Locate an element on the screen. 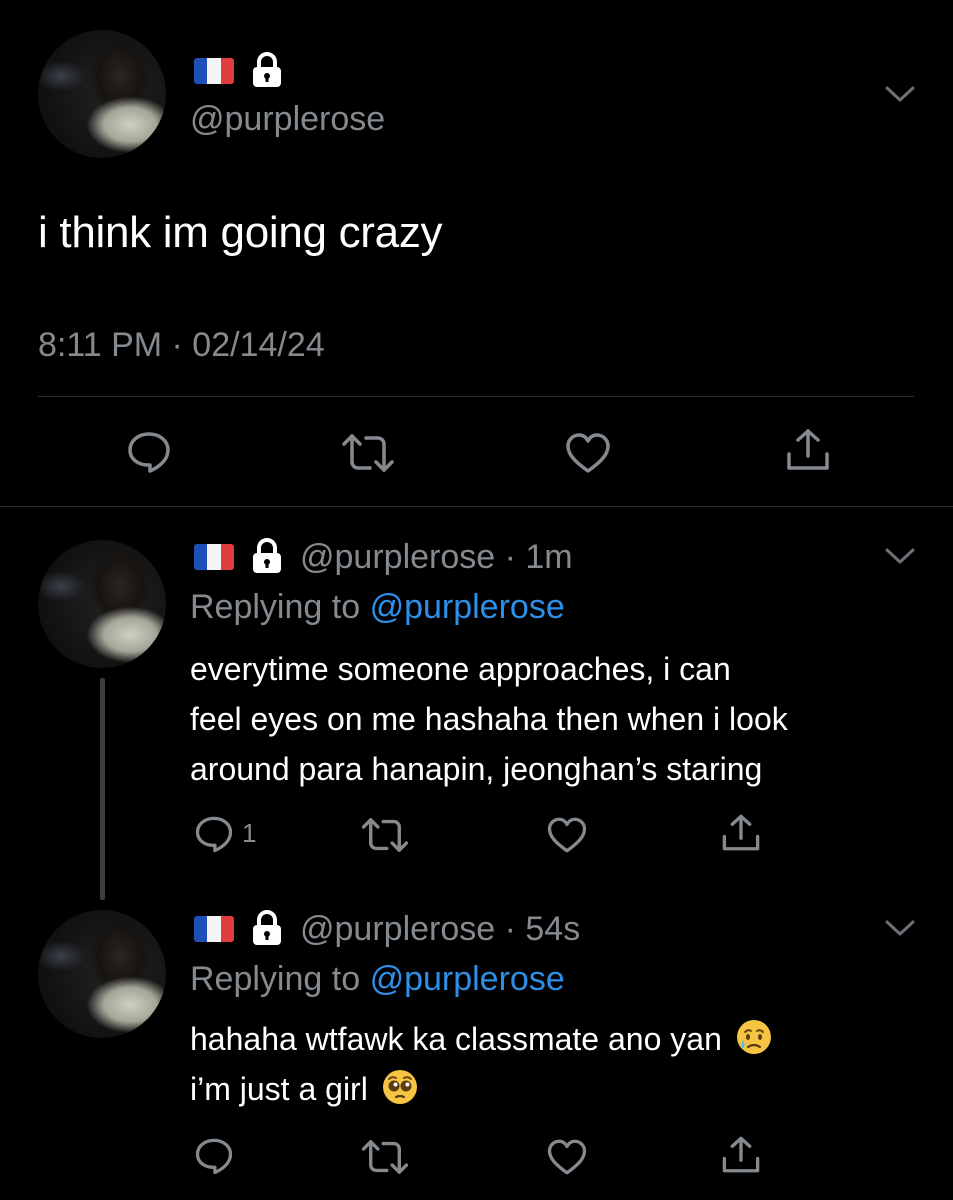  reply-text-line: feel eyes on me hashaha then when i look is located at coordinates (489, 719).